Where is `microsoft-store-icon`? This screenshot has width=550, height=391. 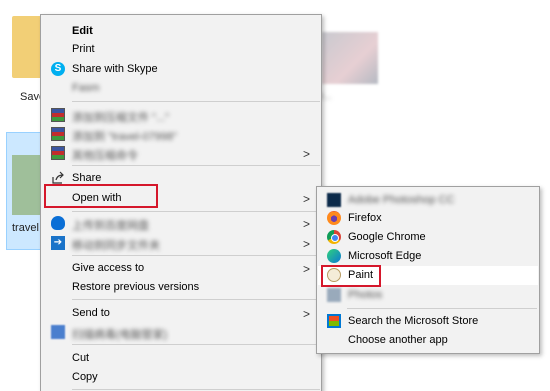
microsoft-store-icon is located at coordinates (334, 321).